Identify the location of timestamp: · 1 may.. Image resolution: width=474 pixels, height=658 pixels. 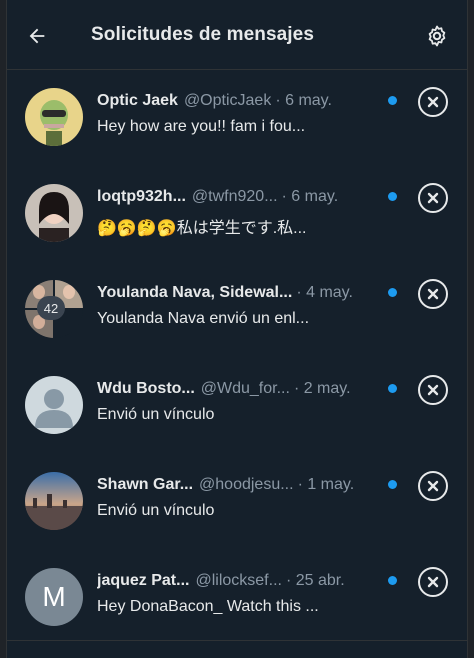
(326, 484).